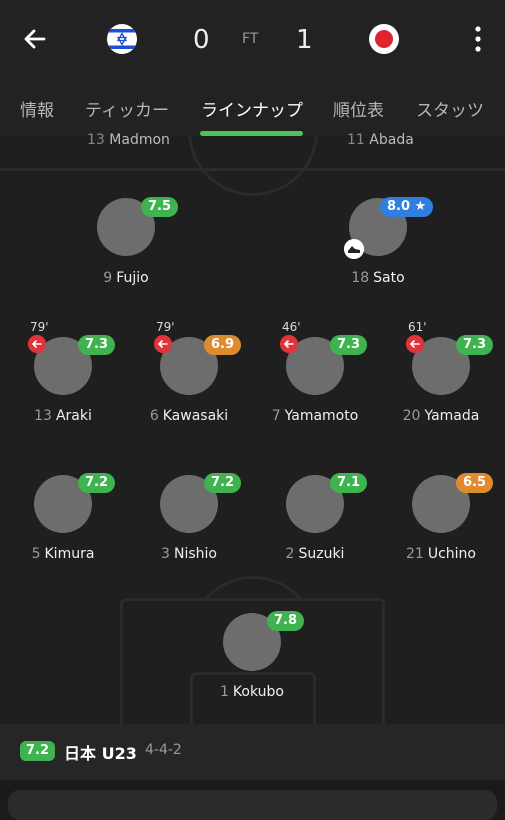  Describe the element at coordinates (407, 207) in the screenshot. I see `rating-badge: 8.0 ★` at that location.